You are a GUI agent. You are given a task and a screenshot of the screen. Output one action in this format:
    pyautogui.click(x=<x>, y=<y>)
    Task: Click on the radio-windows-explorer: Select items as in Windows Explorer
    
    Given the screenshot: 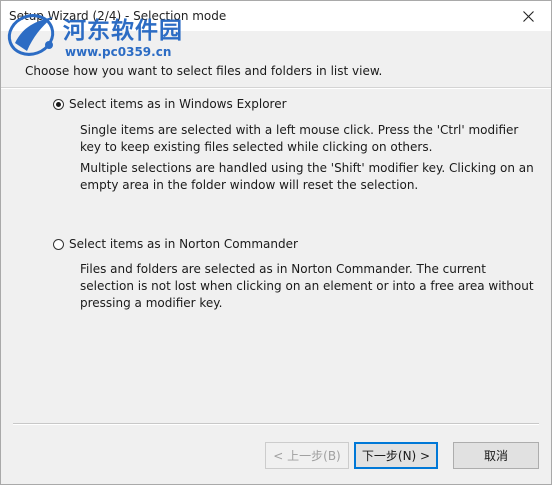 What is the action you would take?
    pyautogui.click(x=170, y=104)
    